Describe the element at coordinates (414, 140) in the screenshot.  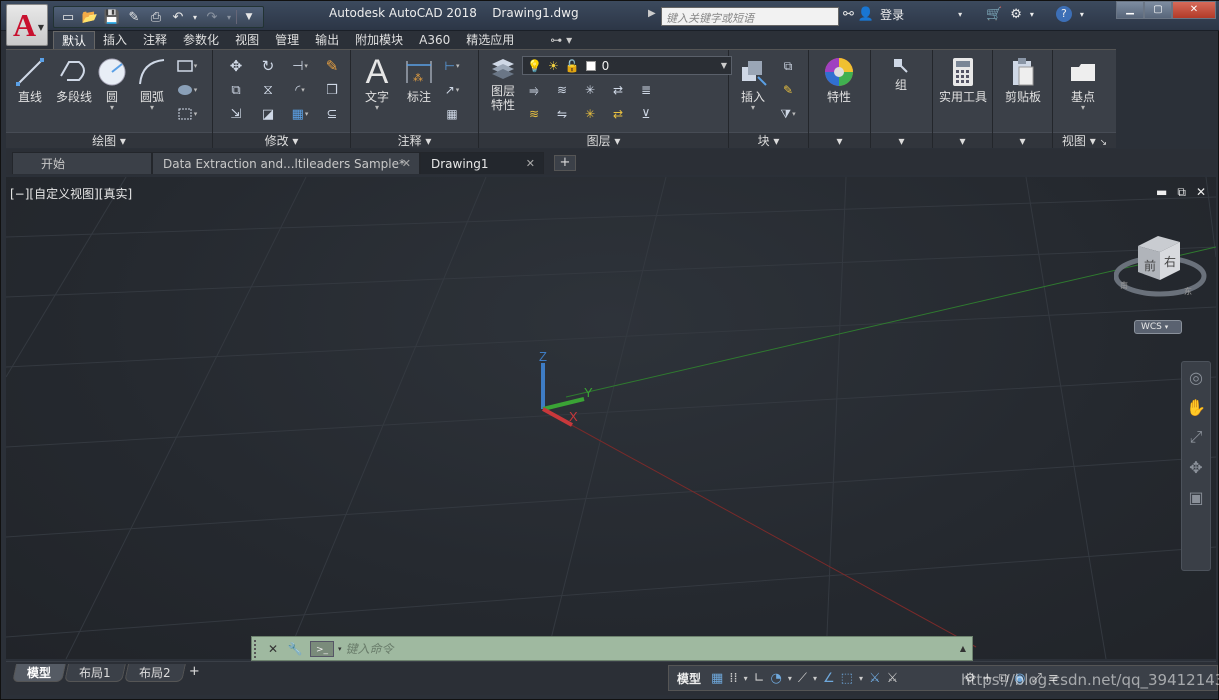
I see `panel-title-annotation: 注释 ▾` at that location.